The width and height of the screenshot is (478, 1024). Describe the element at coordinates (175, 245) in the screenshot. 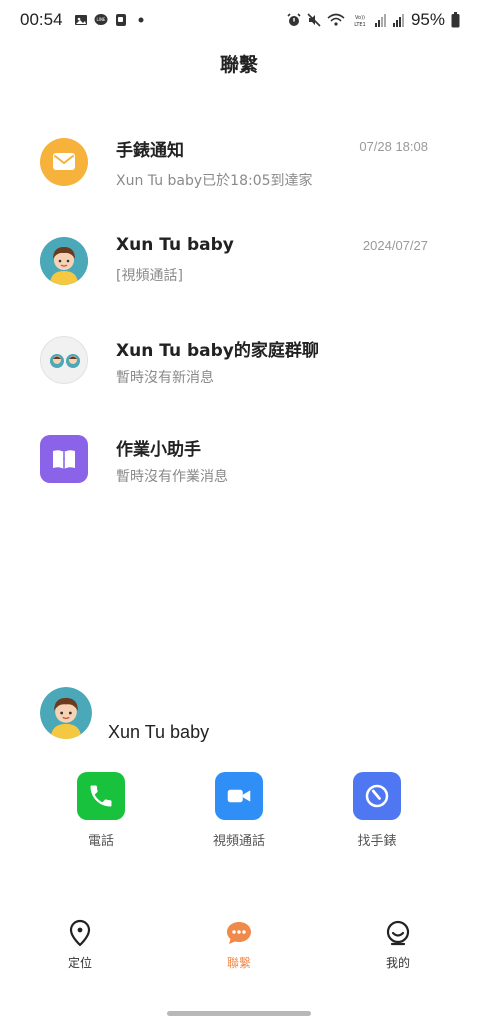

I see `message-title: Xun Tu baby` at that location.